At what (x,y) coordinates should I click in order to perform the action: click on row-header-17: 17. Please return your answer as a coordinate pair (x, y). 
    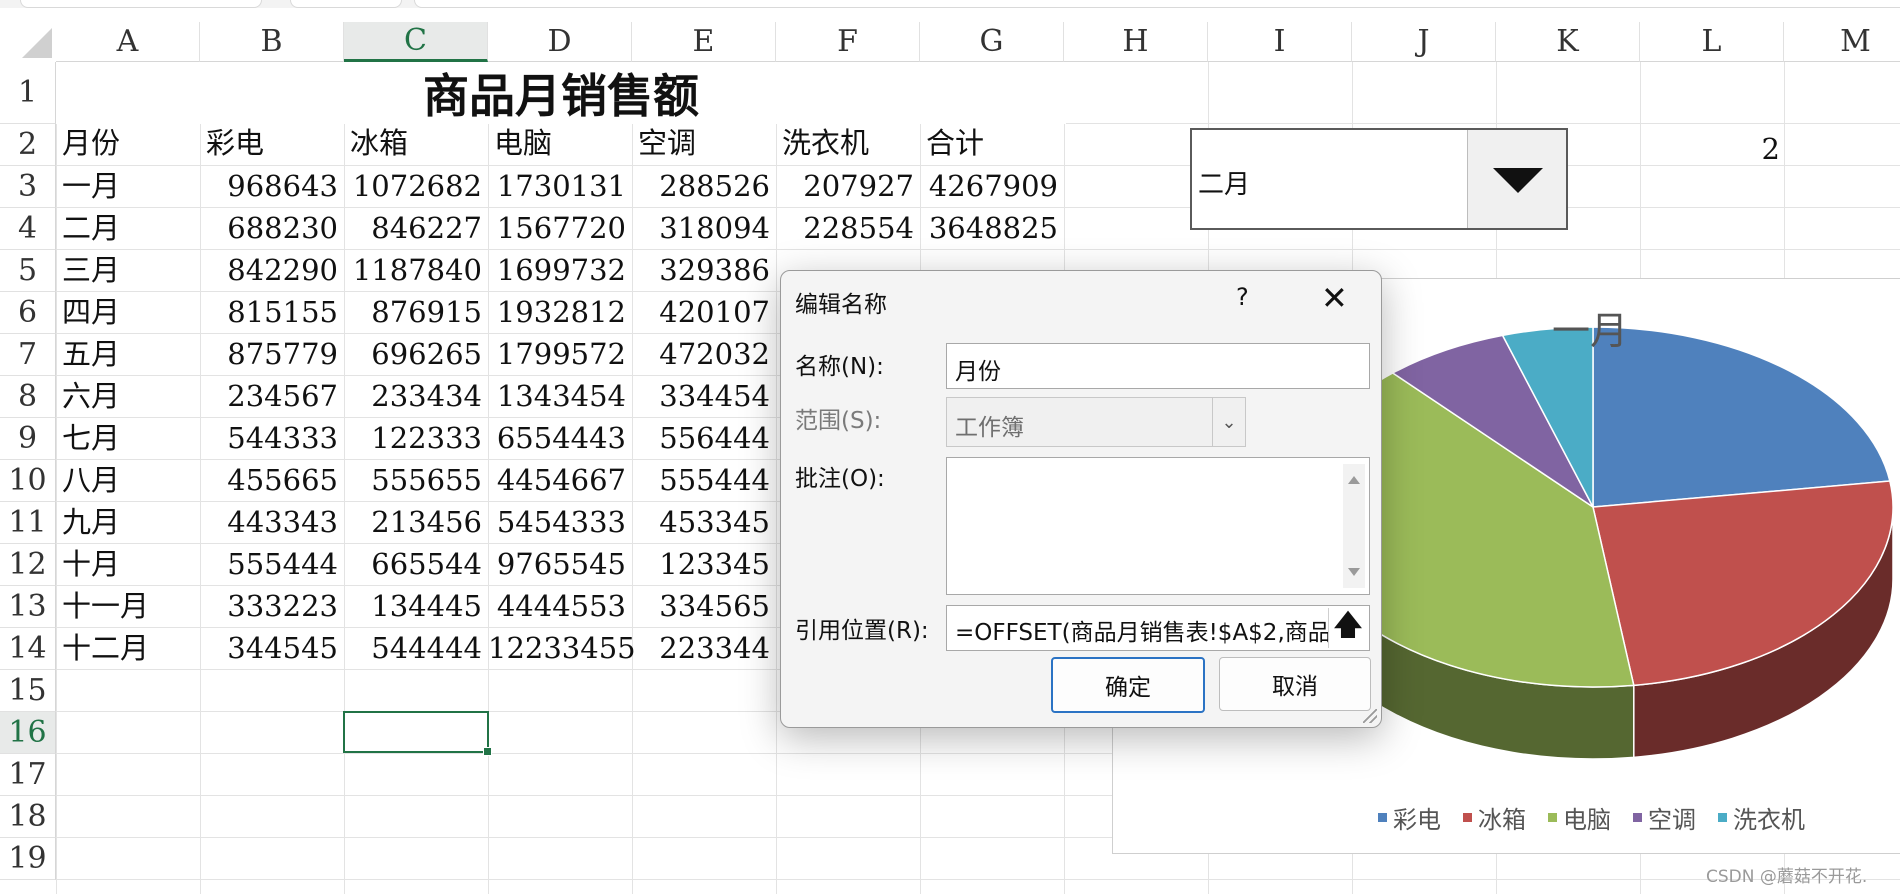
    Looking at the image, I should click on (28, 775).